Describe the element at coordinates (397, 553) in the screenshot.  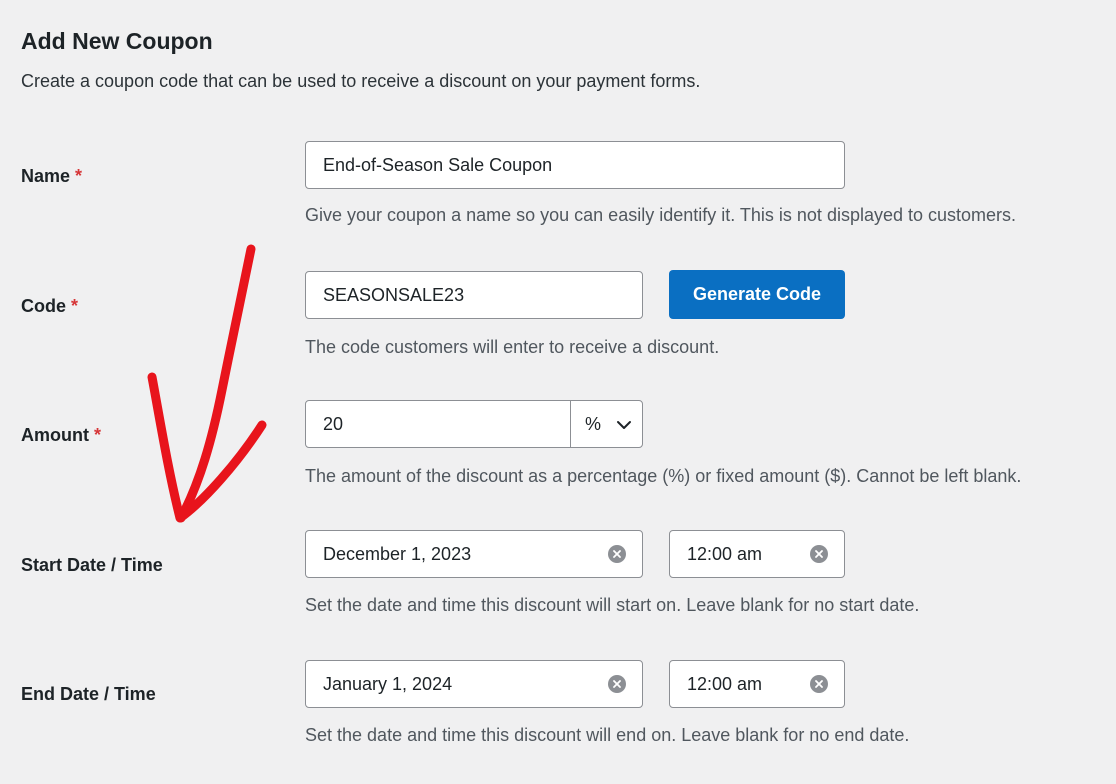
I see `start-date-value: December 1, 2023` at that location.